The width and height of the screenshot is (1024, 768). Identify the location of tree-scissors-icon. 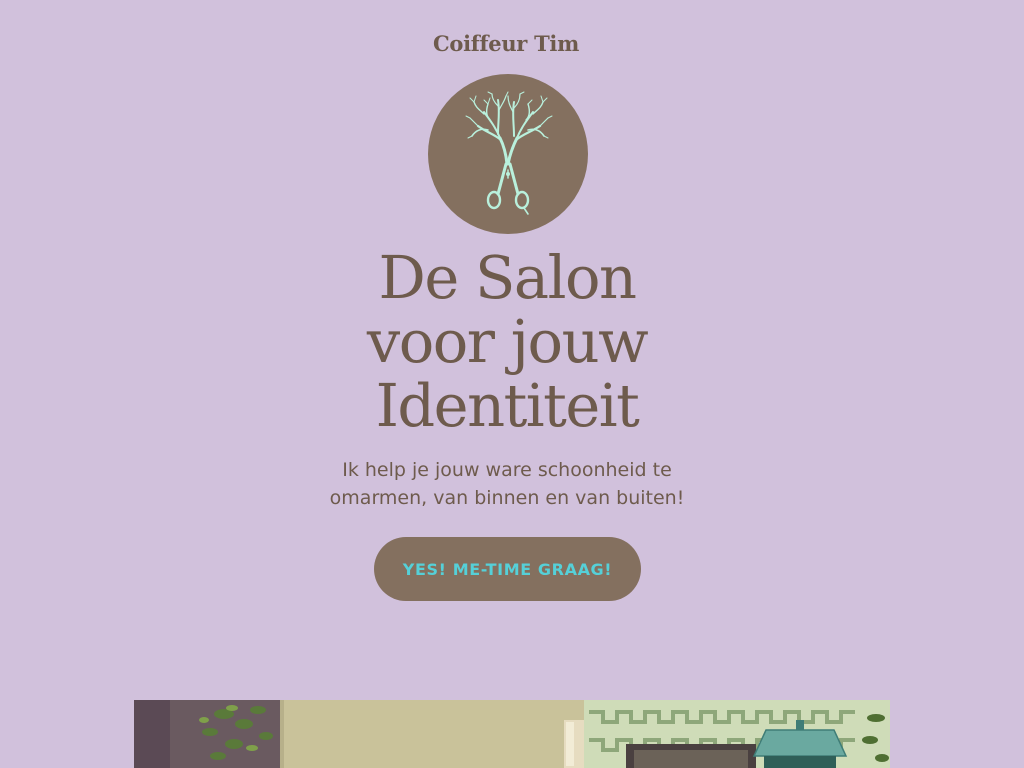
(509, 153).